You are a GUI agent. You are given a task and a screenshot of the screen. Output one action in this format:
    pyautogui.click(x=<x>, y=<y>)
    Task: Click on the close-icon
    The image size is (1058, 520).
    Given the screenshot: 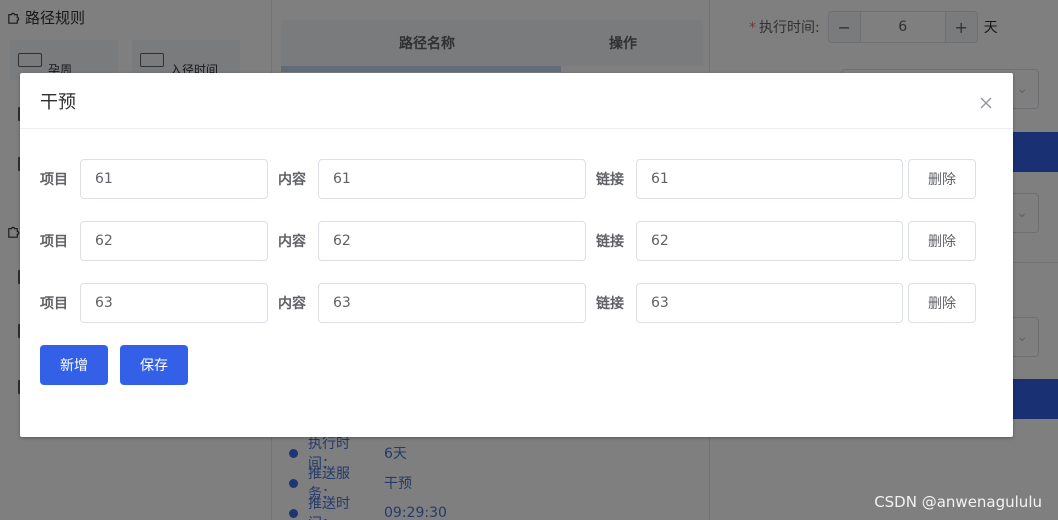 What is the action you would take?
    pyautogui.click(x=986, y=103)
    